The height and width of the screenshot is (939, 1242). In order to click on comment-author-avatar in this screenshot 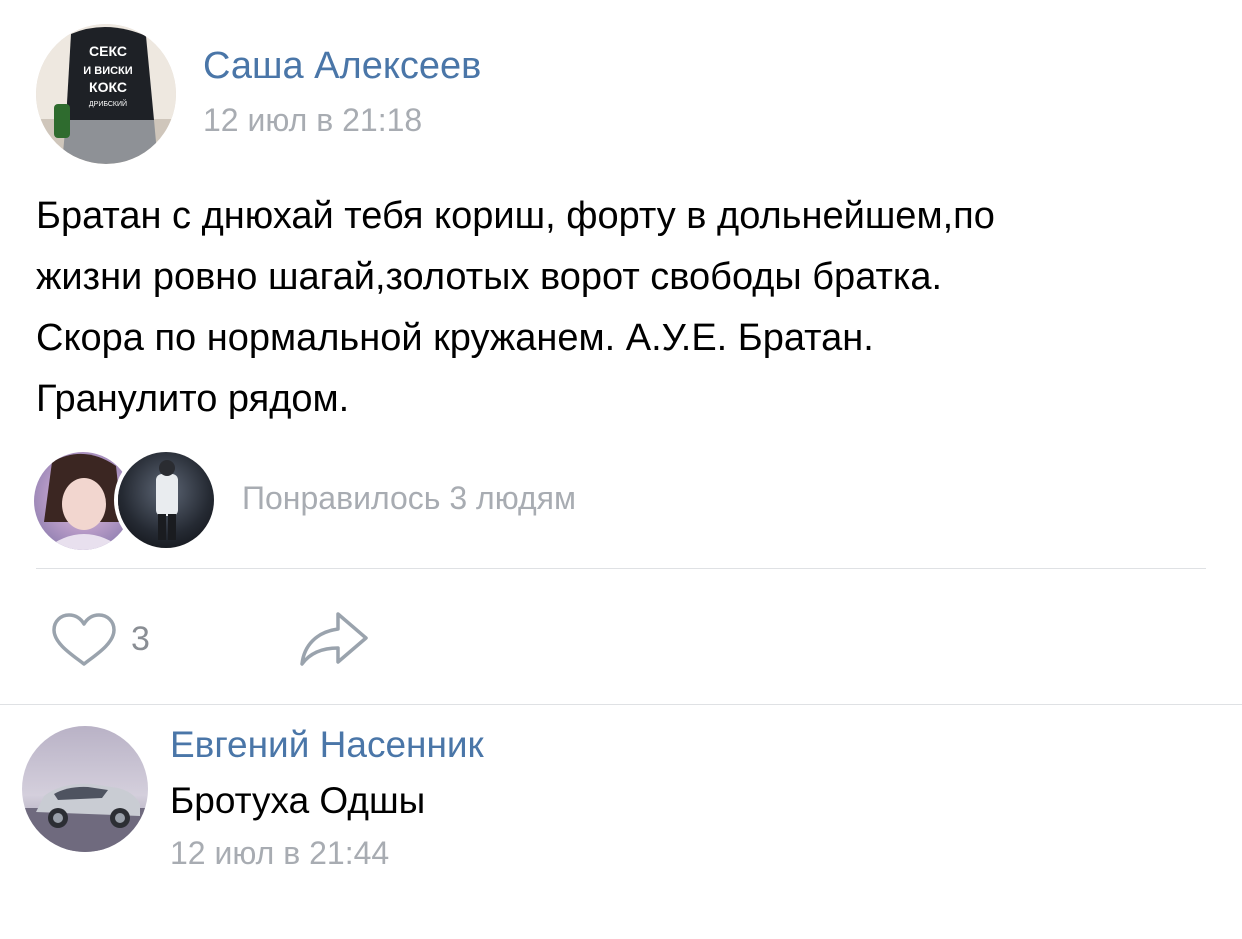, I will do `click(85, 789)`.